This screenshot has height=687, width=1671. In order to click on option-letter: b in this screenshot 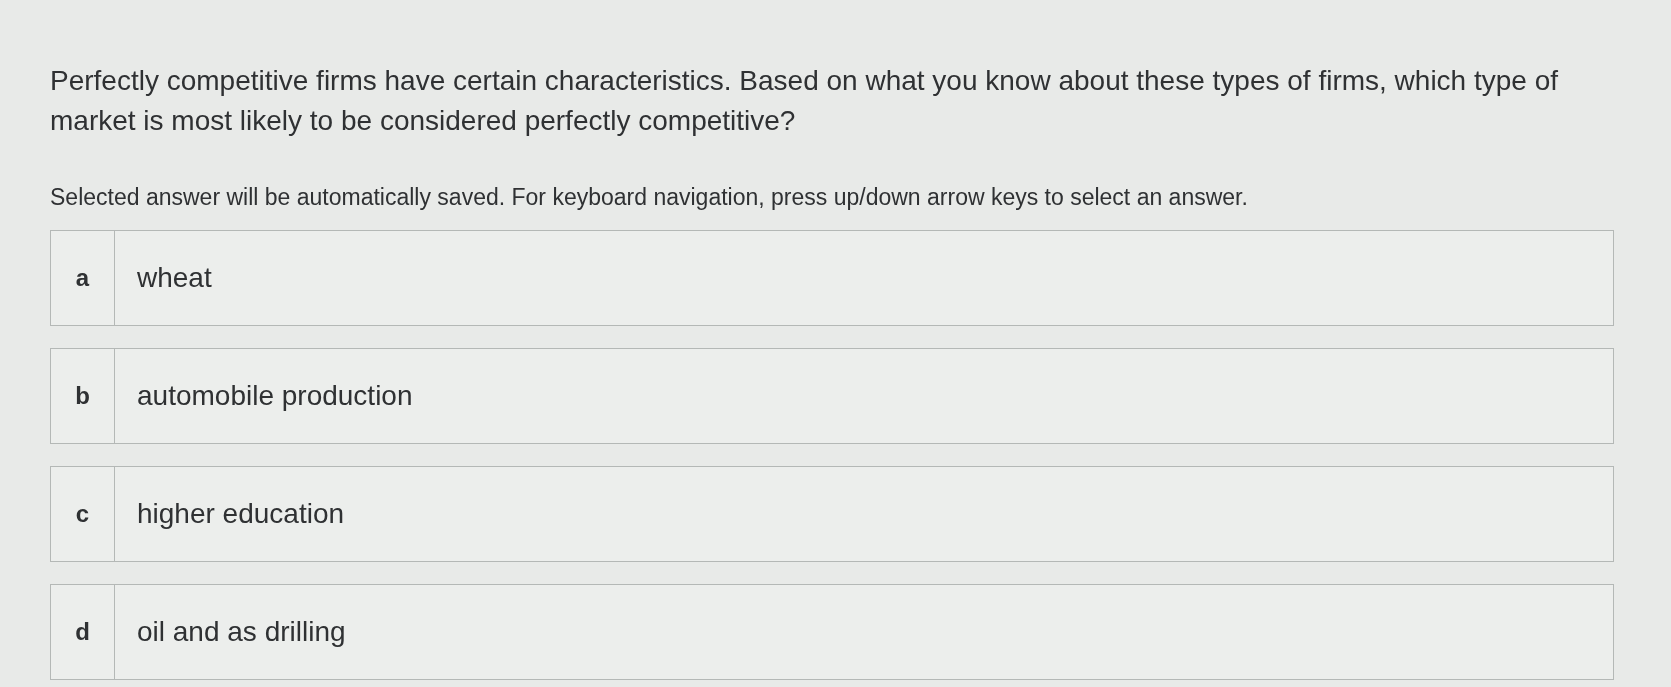, I will do `click(82, 396)`.